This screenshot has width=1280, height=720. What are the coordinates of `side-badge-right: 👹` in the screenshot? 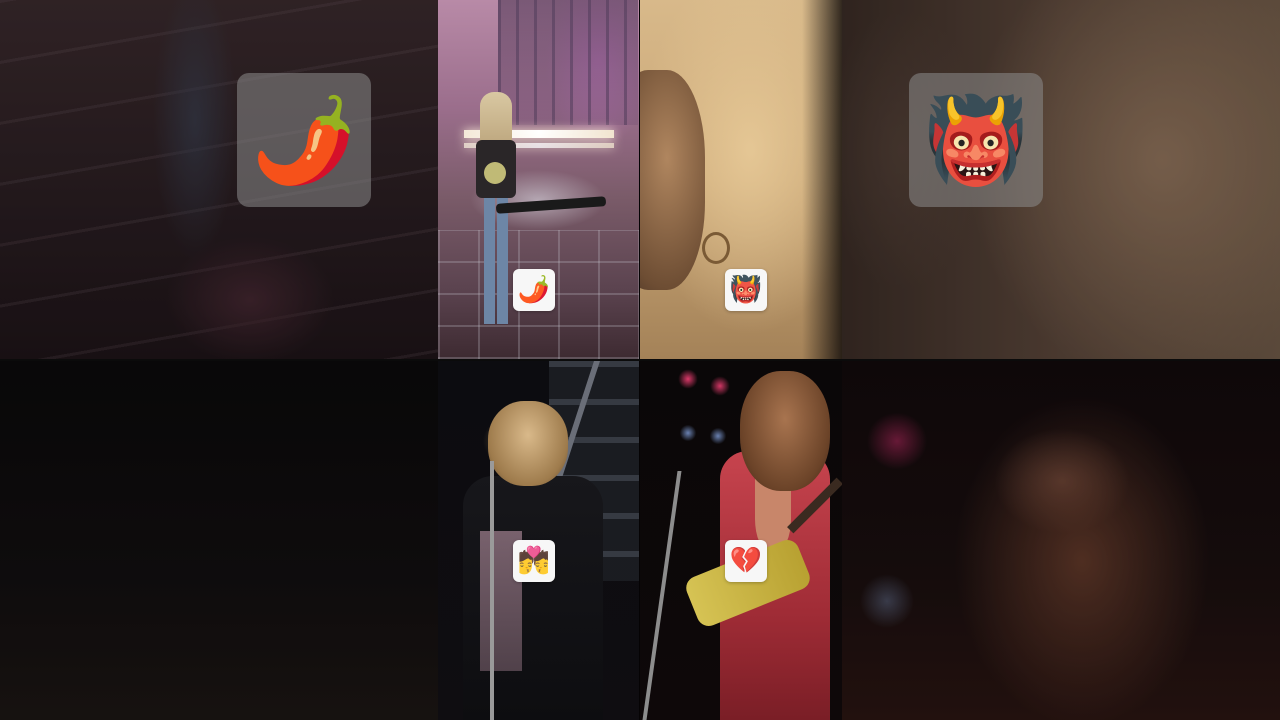 It's located at (976, 140).